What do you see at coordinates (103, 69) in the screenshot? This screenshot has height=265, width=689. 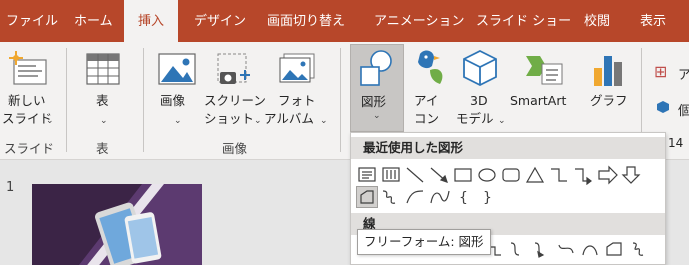 I see `table-icon` at bounding box center [103, 69].